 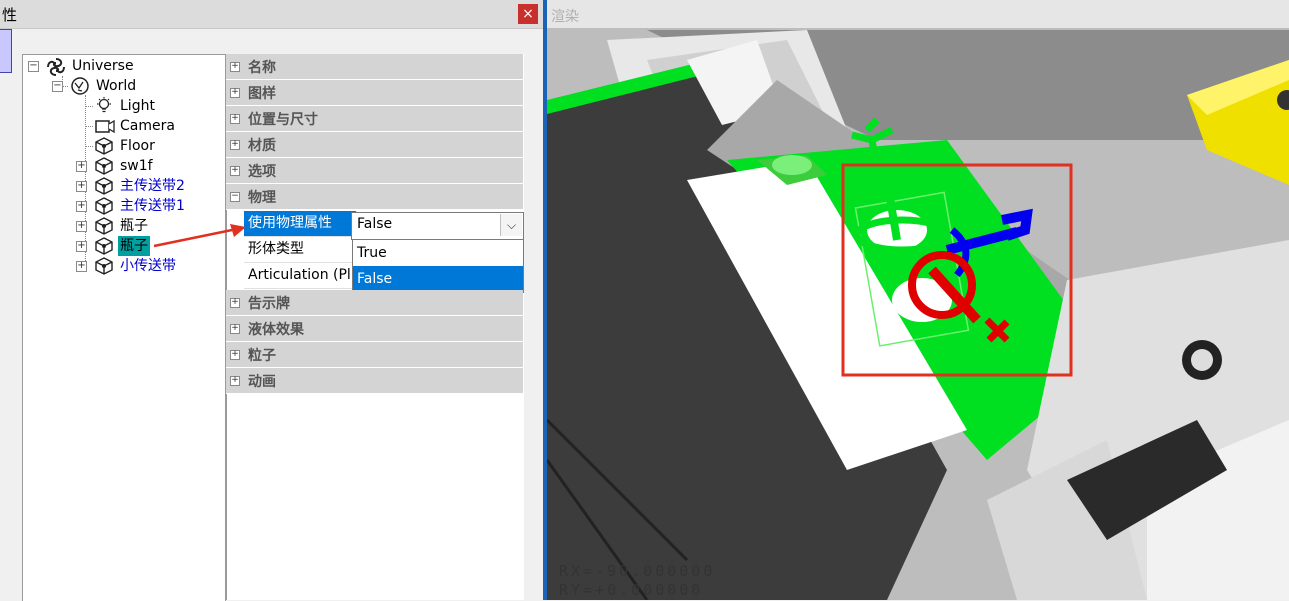 What do you see at coordinates (438, 253) in the screenshot?
I see `dropdown-option-true: True` at bounding box center [438, 253].